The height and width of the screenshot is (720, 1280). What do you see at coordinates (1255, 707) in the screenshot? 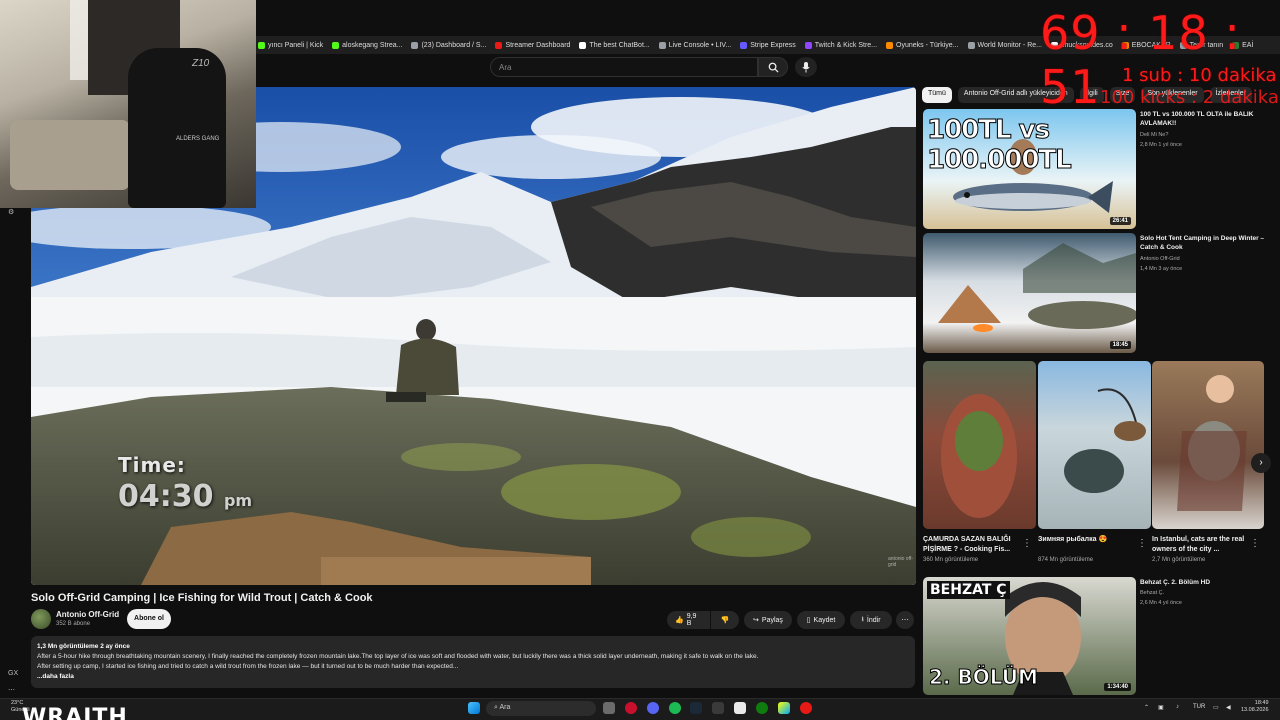
I see `system-clock: 18:49 13.08.2026` at bounding box center [1255, 707].